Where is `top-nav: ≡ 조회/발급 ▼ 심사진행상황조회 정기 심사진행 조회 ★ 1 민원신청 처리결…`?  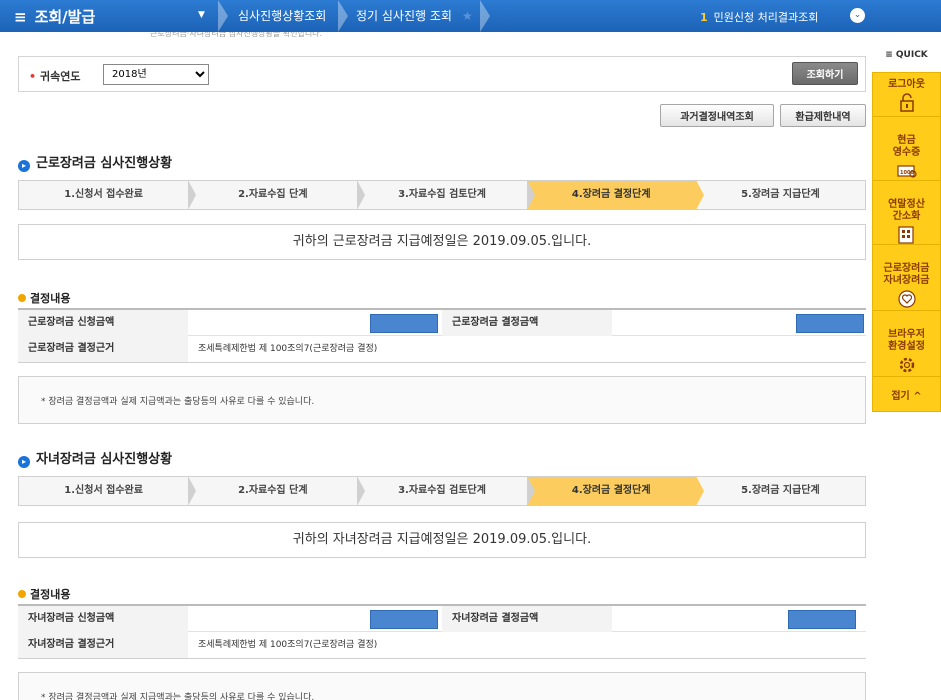
top-nav: ≡ 조회/발급 ▼ 심사진행상황조회 정기 심사진행 조회 ★ 1 민원신청 처리결… is located at coordinates (470, 16).